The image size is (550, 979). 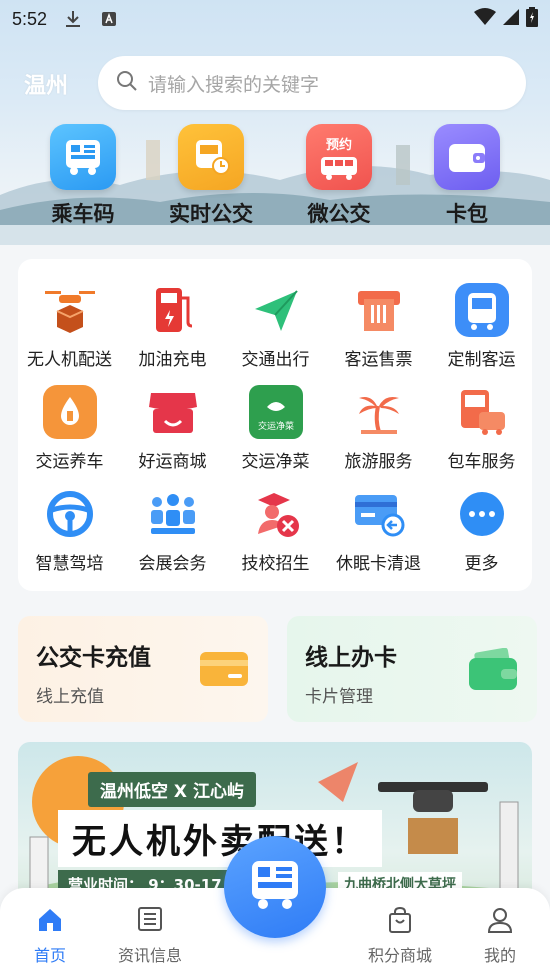 I want to click on city-selector: 温州, so click(x=46, y=84).